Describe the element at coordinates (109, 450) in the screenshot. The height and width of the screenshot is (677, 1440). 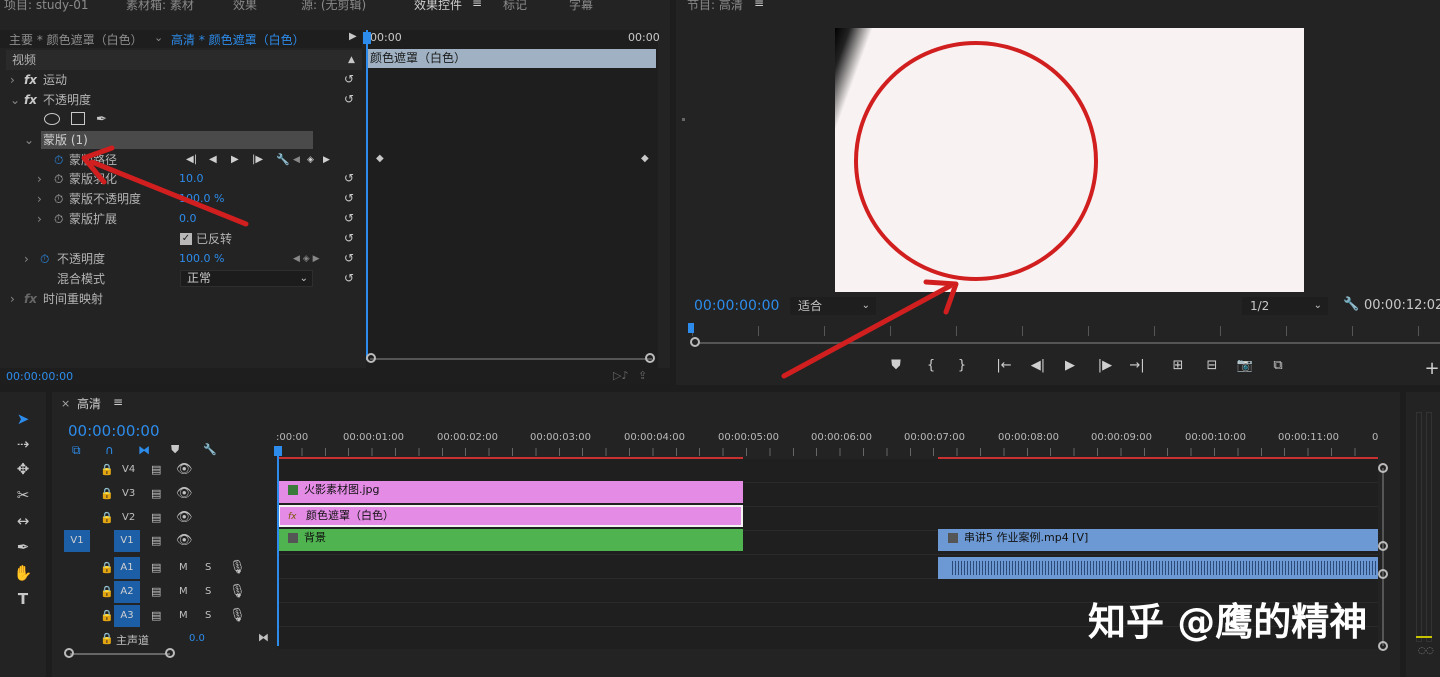
I see `snap-icon: ∩` at that location.